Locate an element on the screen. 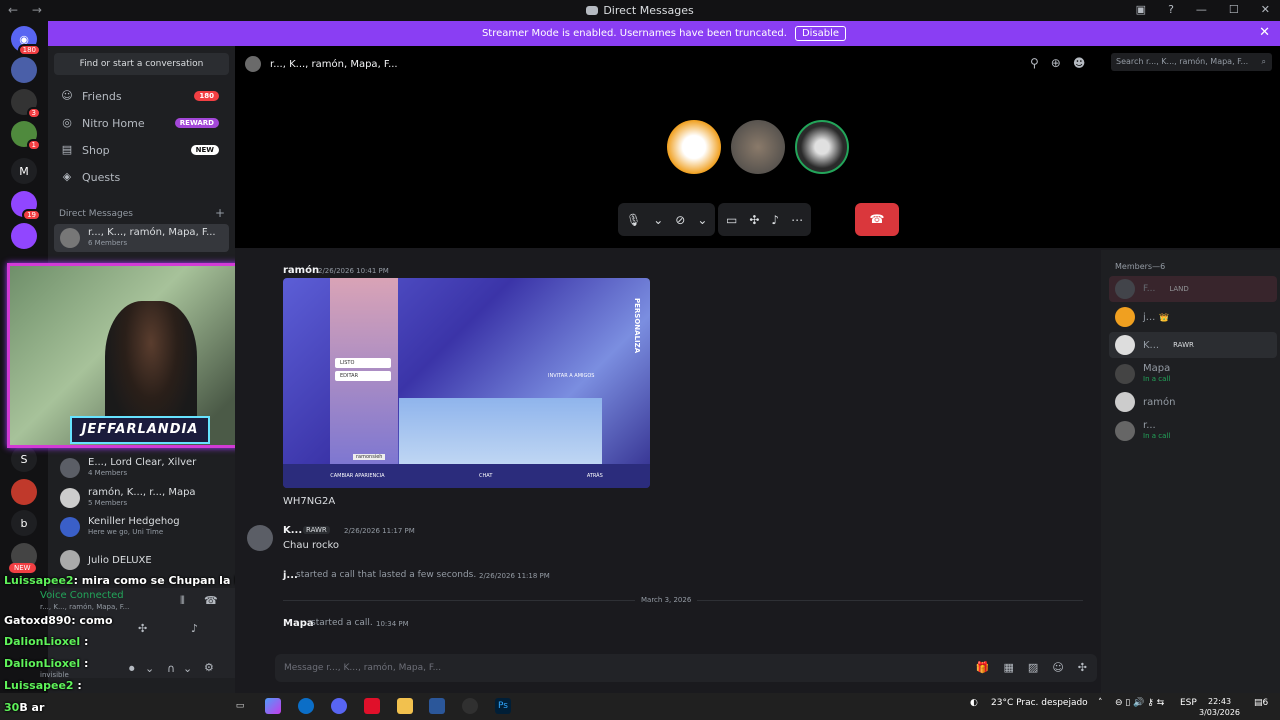  minimize-button: — is located at coordinates (1201, 9).